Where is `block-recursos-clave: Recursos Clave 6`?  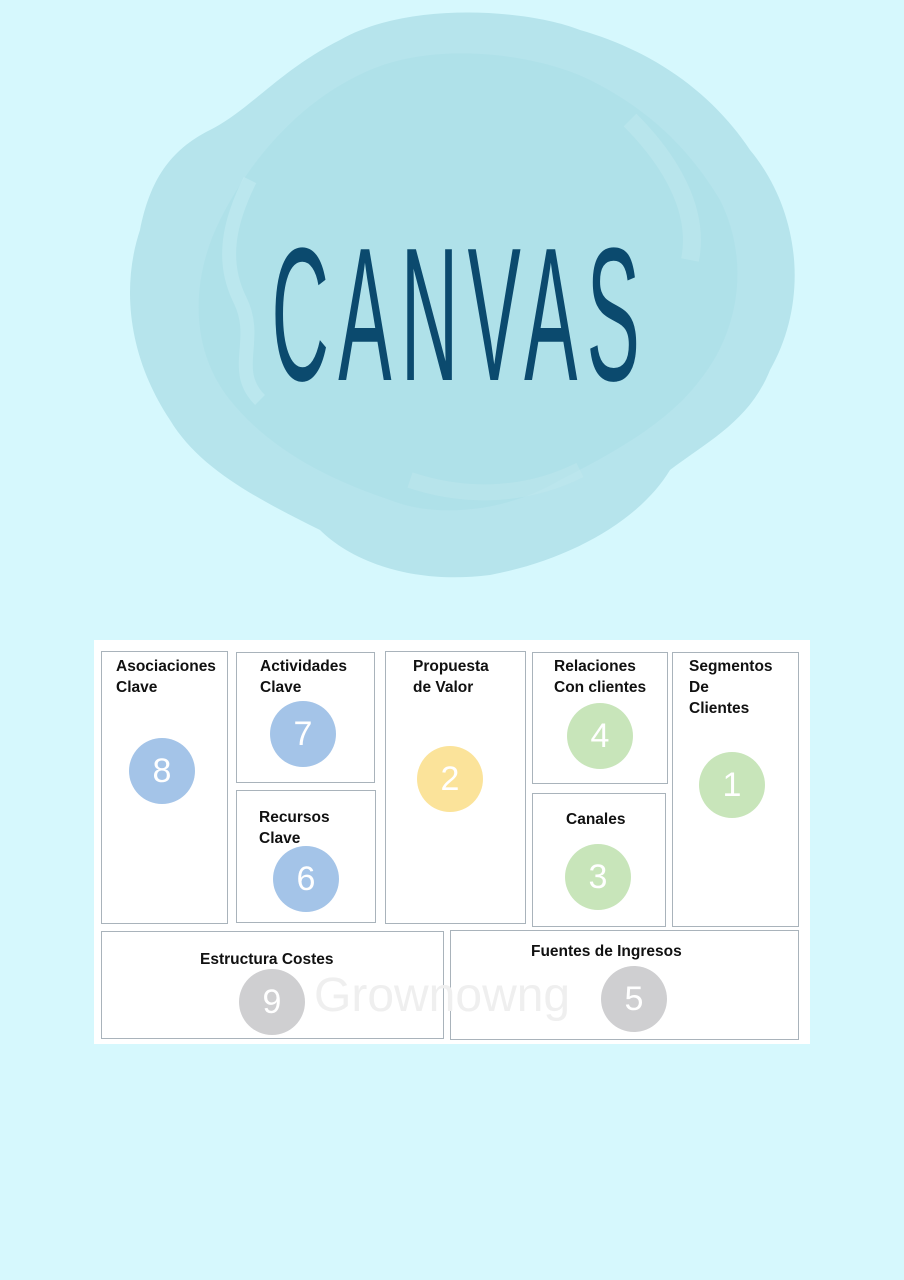 block-recursos-clave: Recursos Clave 6 is located at coordinates (306, 856).